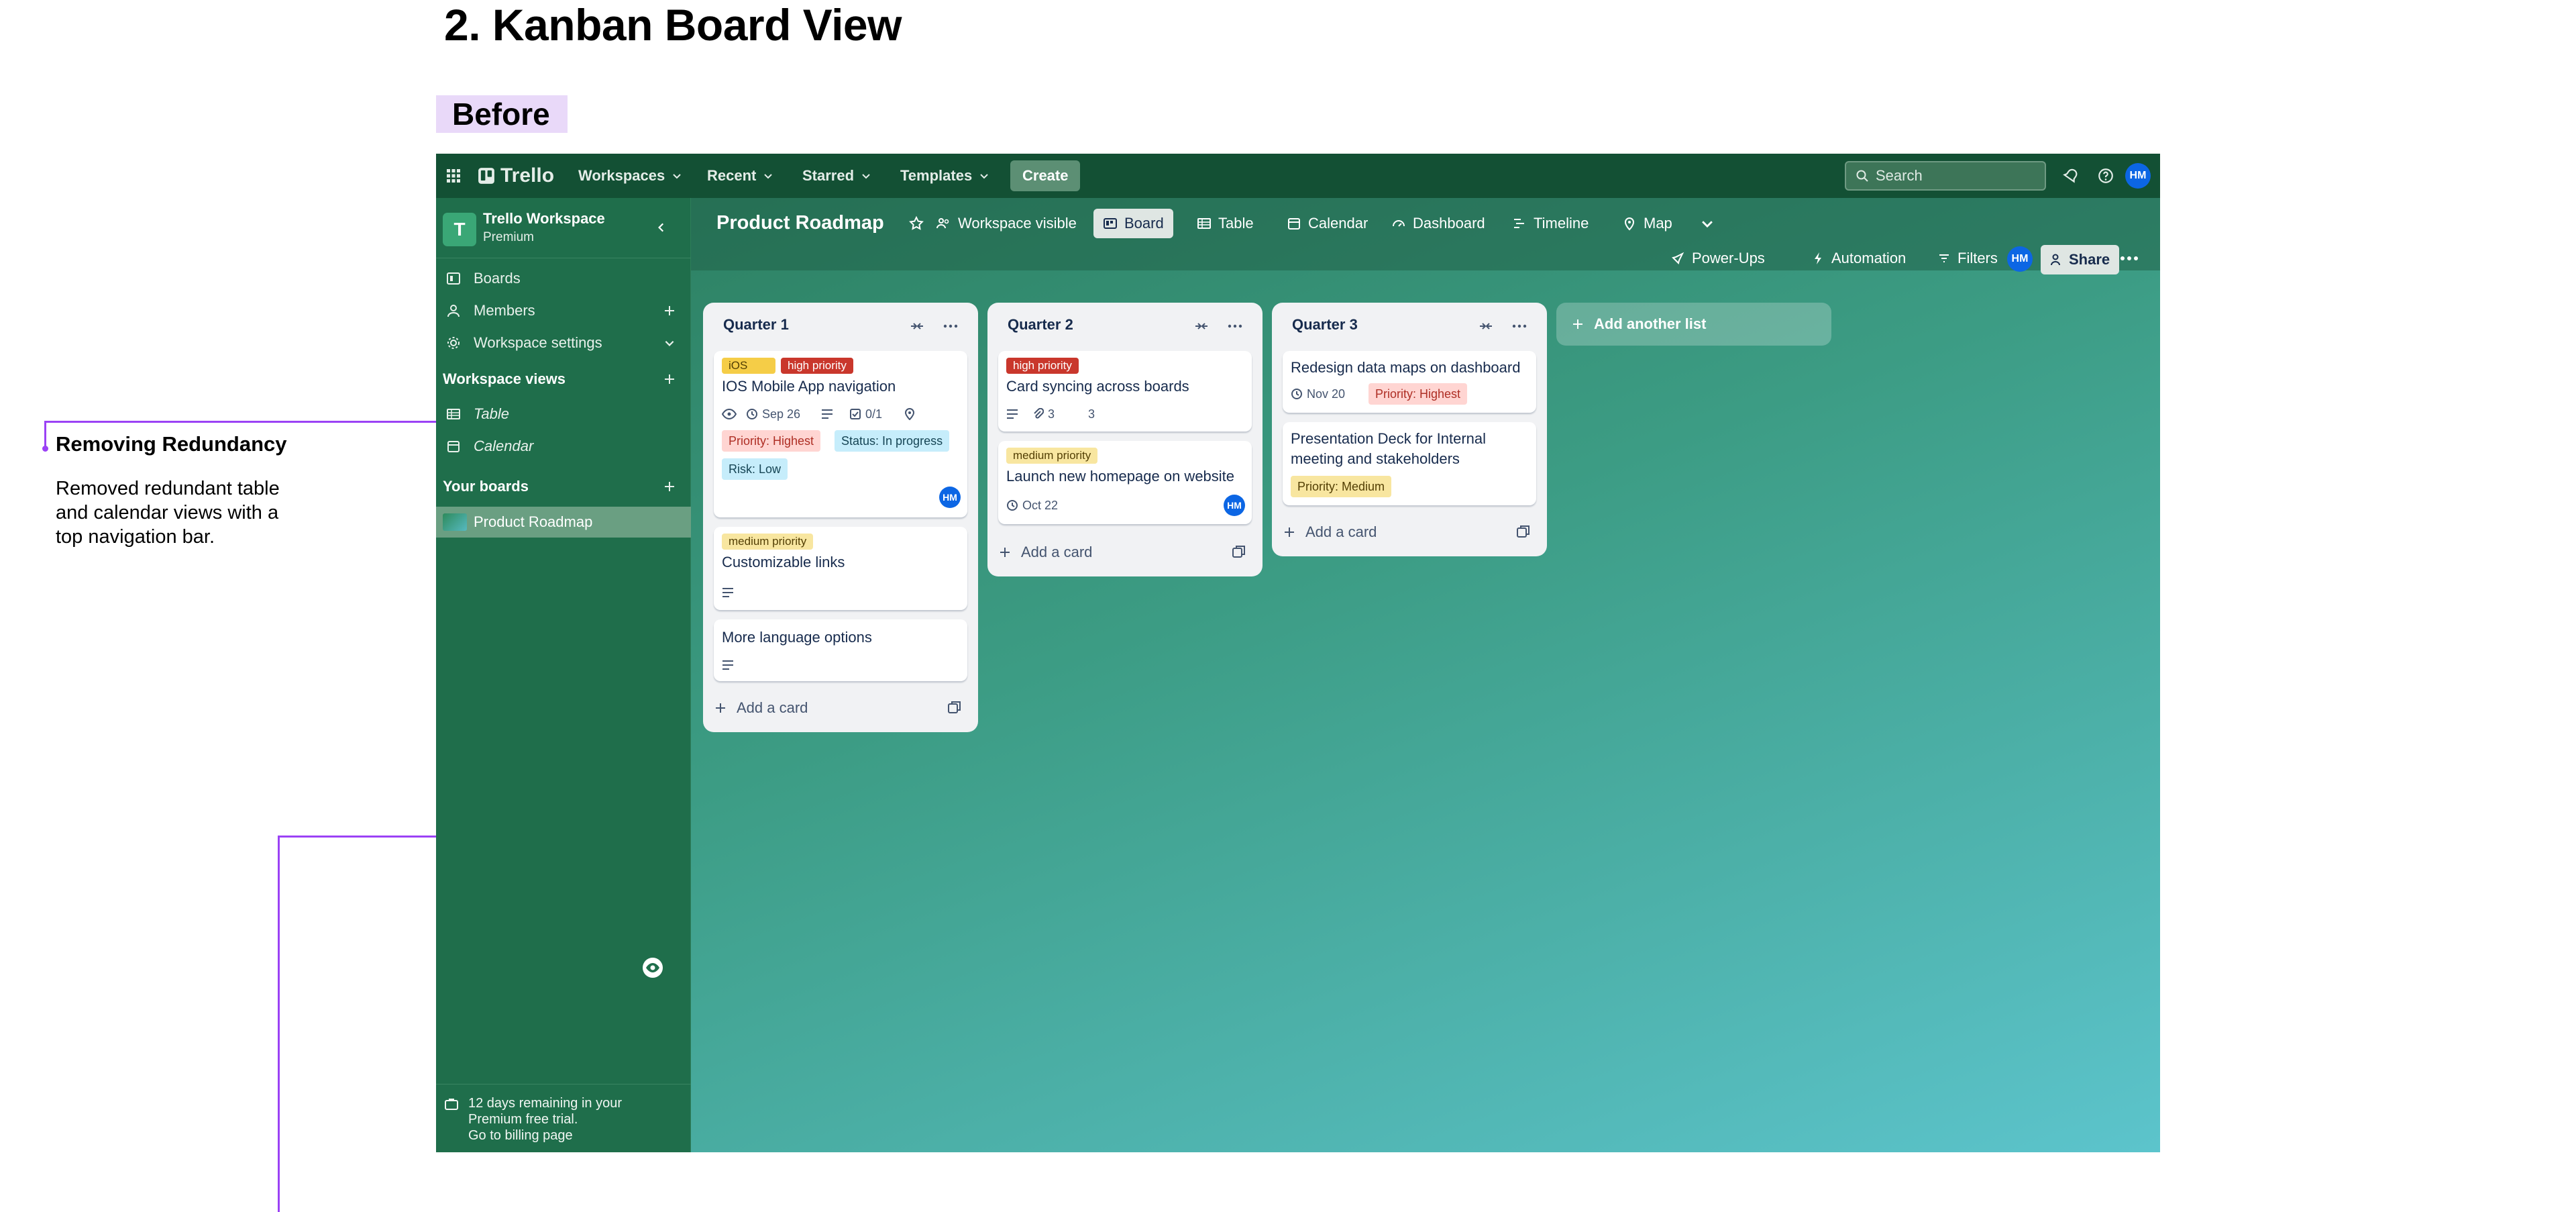  What do you see at coordinates (1225, 223) in the screenshot?
I see `view-tab-table: Table` at bounding box center [1225, 223].